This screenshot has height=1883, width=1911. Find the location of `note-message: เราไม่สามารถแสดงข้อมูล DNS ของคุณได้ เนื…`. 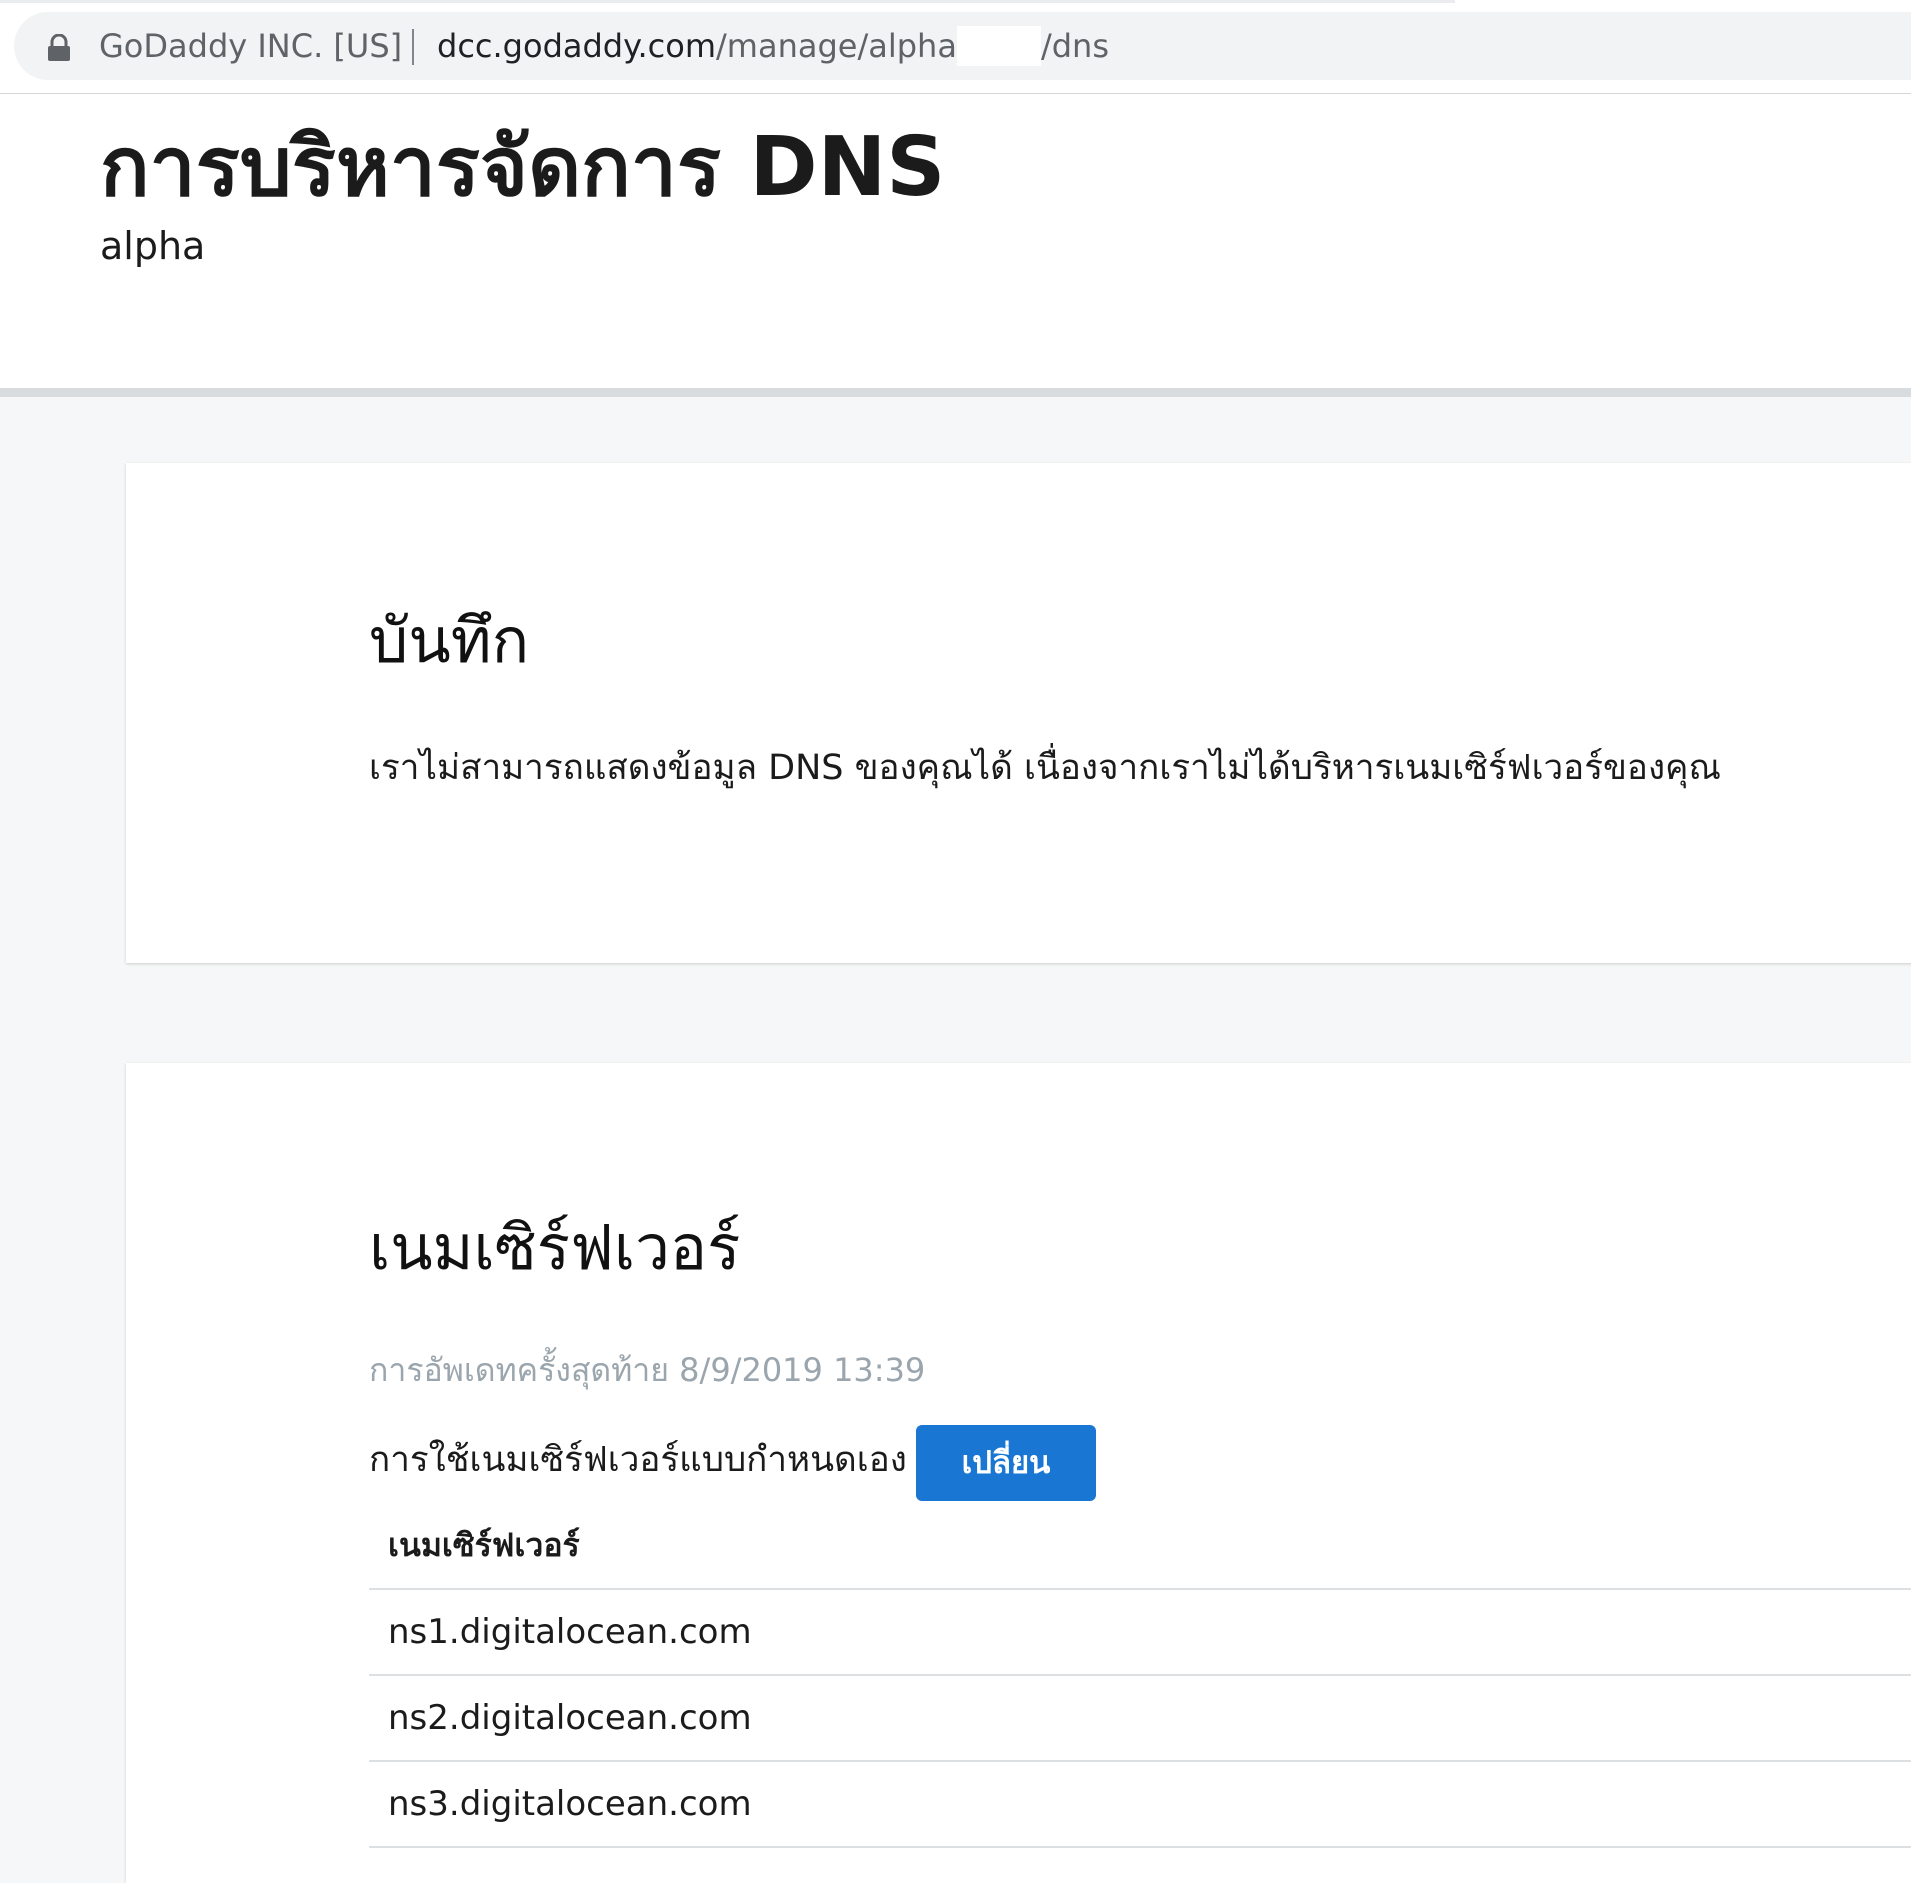

note-message: เราไม่สามารถแสดงข้อมูล DNS ของคุณได้ เนื… is located at coordinates (1045, 768).